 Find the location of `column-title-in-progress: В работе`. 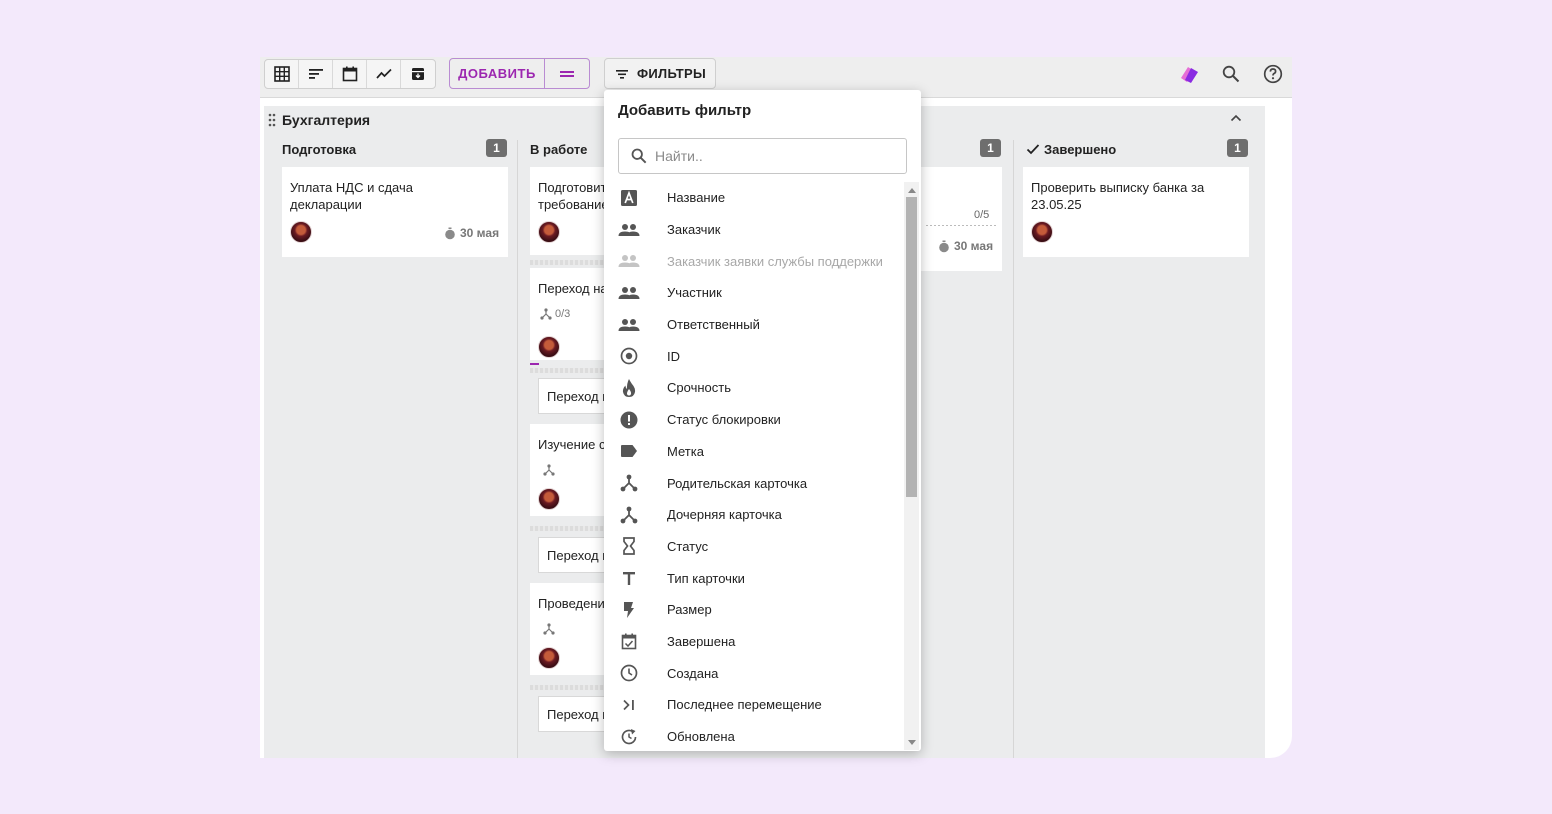

column-title-in-progress: В работе is located at coordinates (559, 149).